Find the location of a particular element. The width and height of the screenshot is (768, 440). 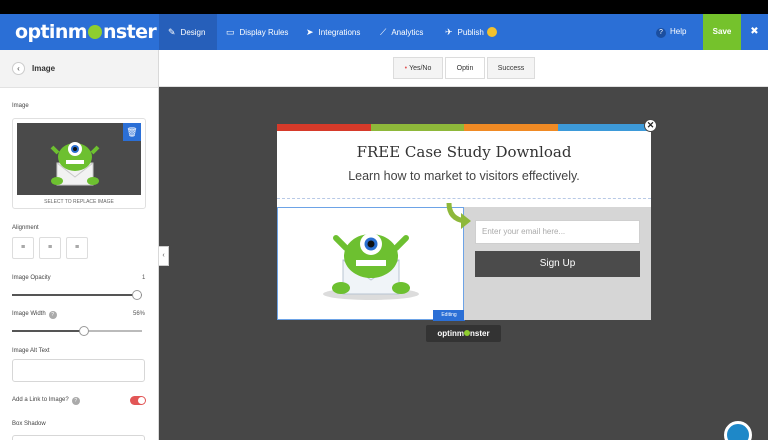

close-builder-button: ✖ is located at coordinates (754, 32).